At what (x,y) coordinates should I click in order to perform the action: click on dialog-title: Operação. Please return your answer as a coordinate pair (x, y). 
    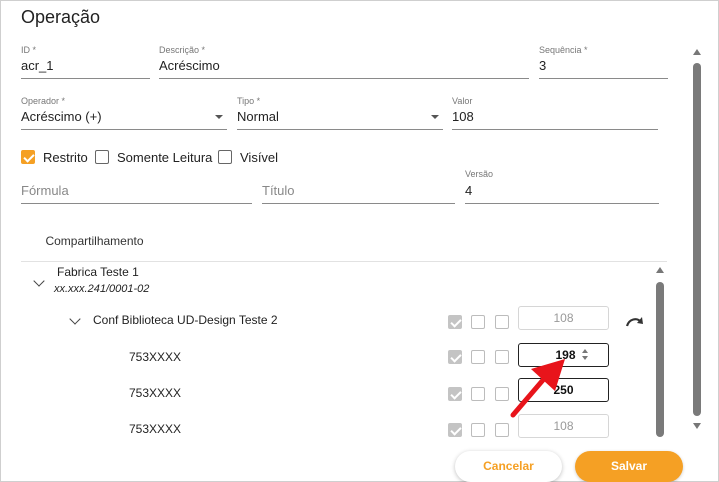
    Looking at the image, I should click on (61, 17).